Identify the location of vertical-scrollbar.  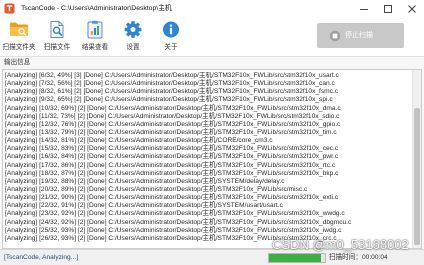
(416, 159).